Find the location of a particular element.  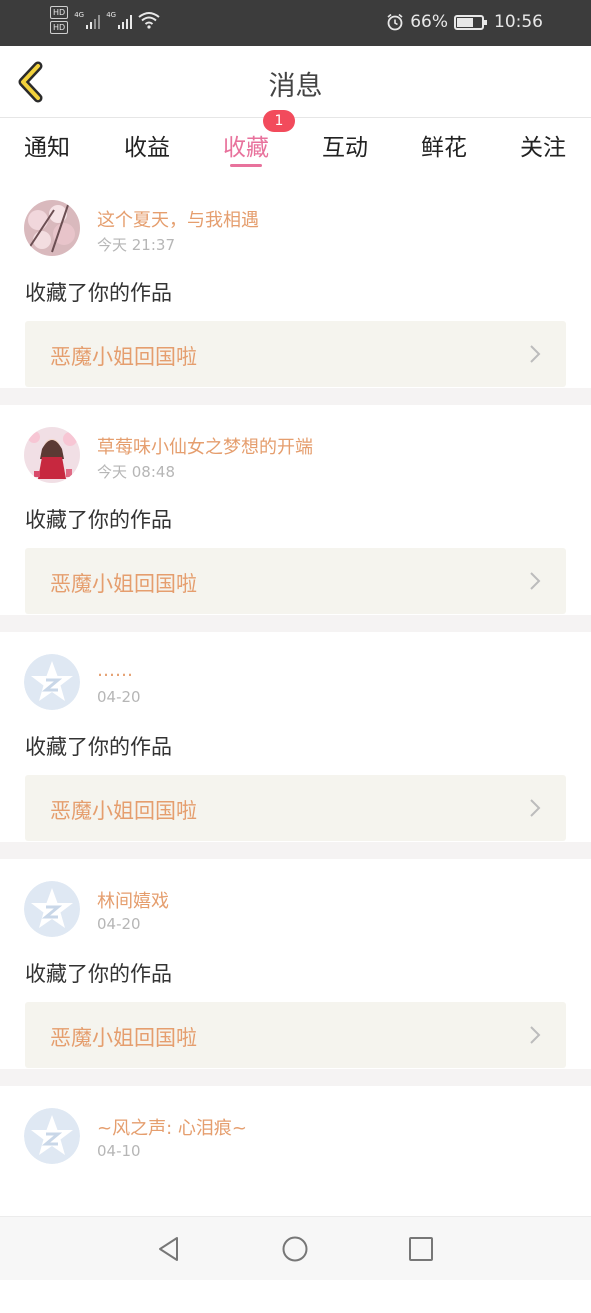

sim1-signal-icon: 4G is located at coordinates (87, 20).